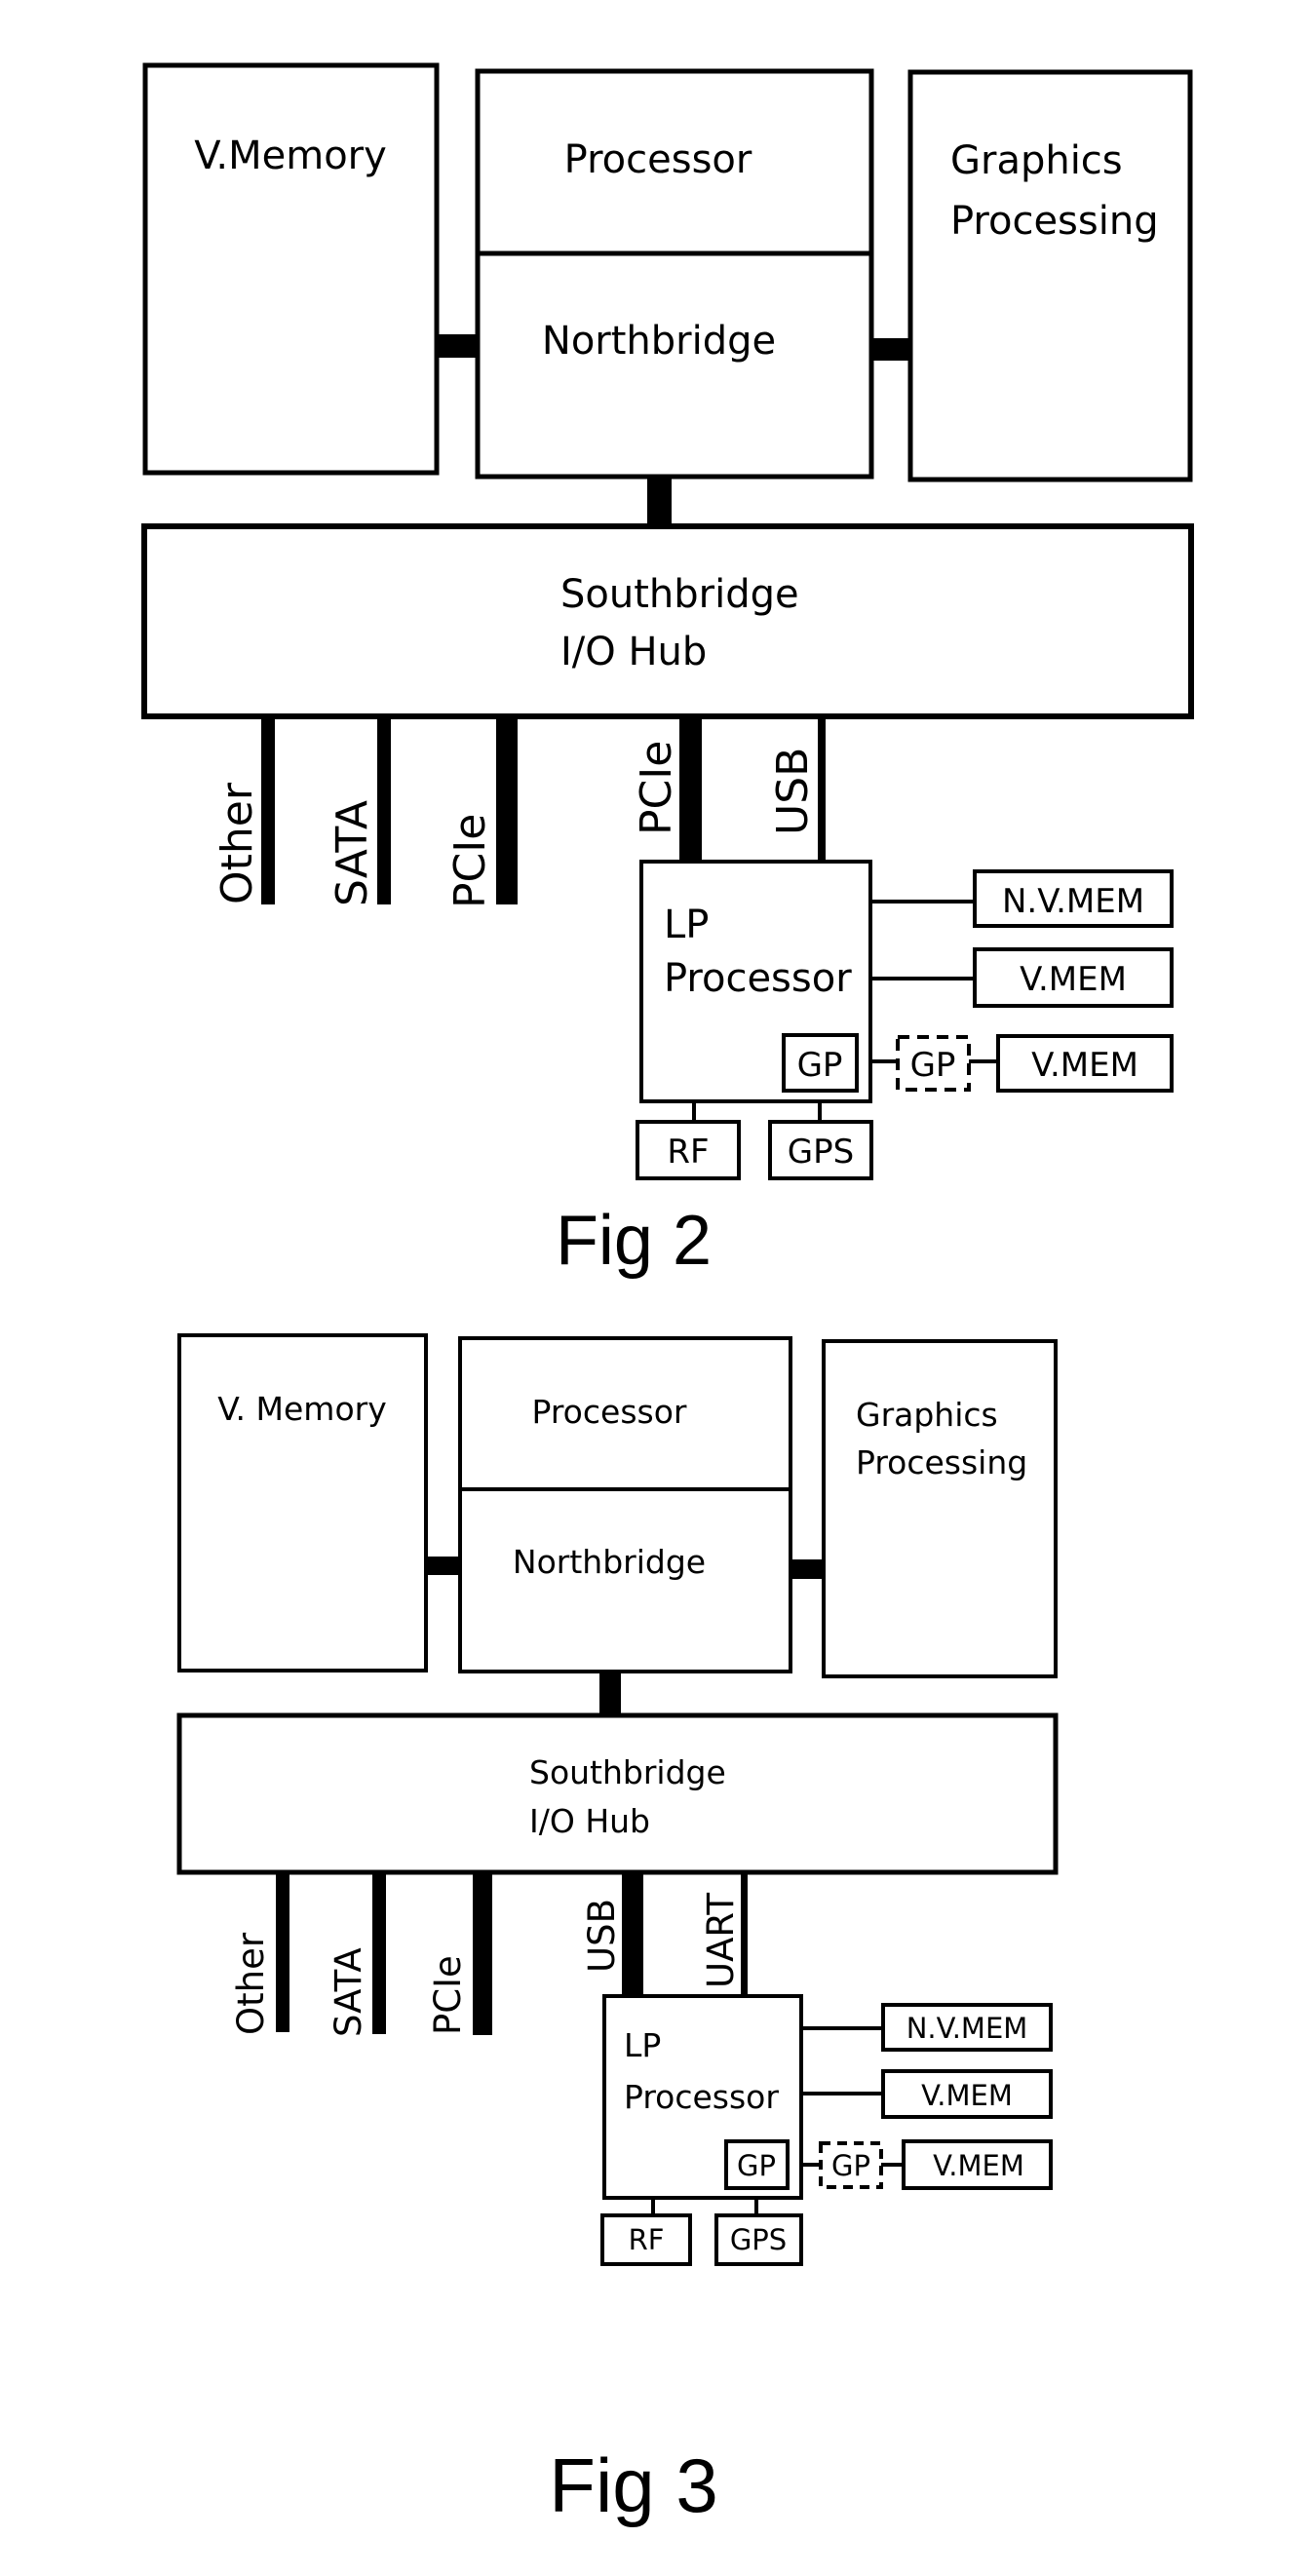 This screenshot has height=2576, width=1311. What do you see at coordinates (634, 1241) in the screenshot?
I see `figure-caption: Fig 2` at bounding box center [634, 1241].